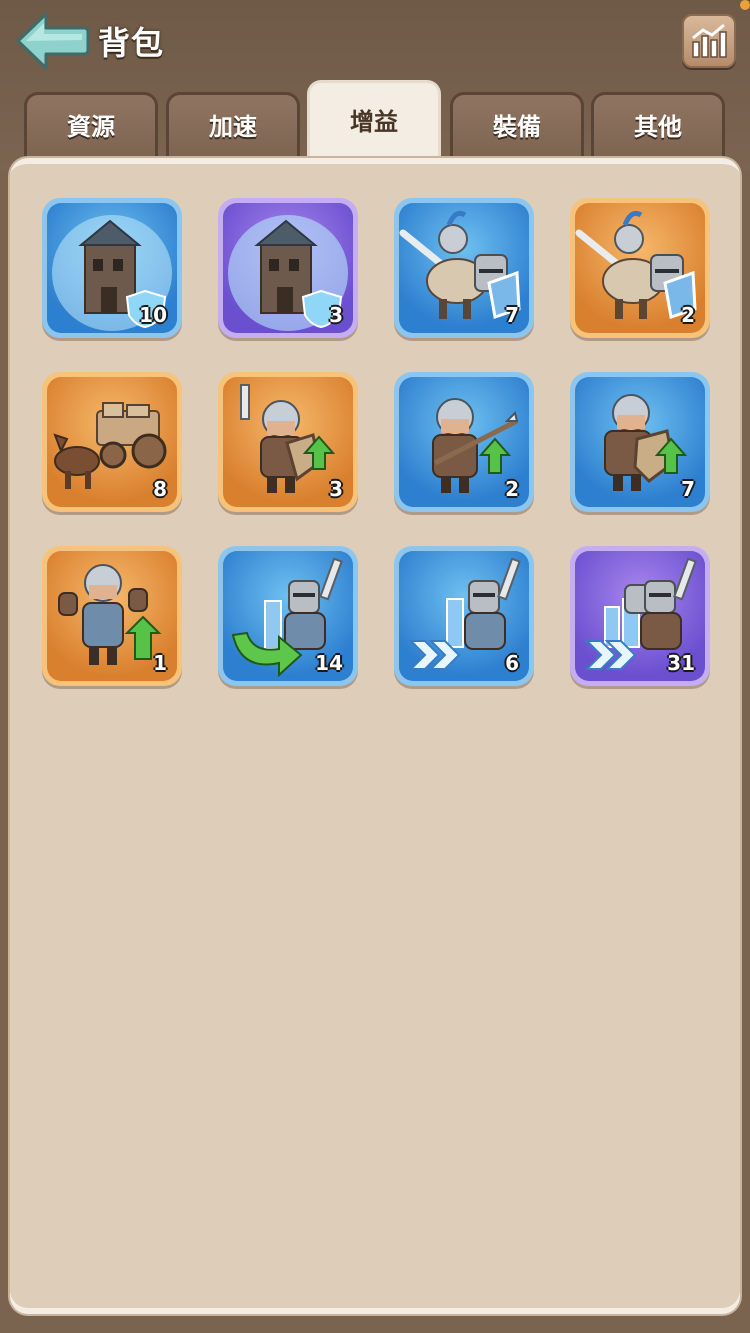 The width and height of the screenshot is (750, 1333). Describe the element at coordinates (745, 5) in the screenshot. I see `notification-dot` at that location.